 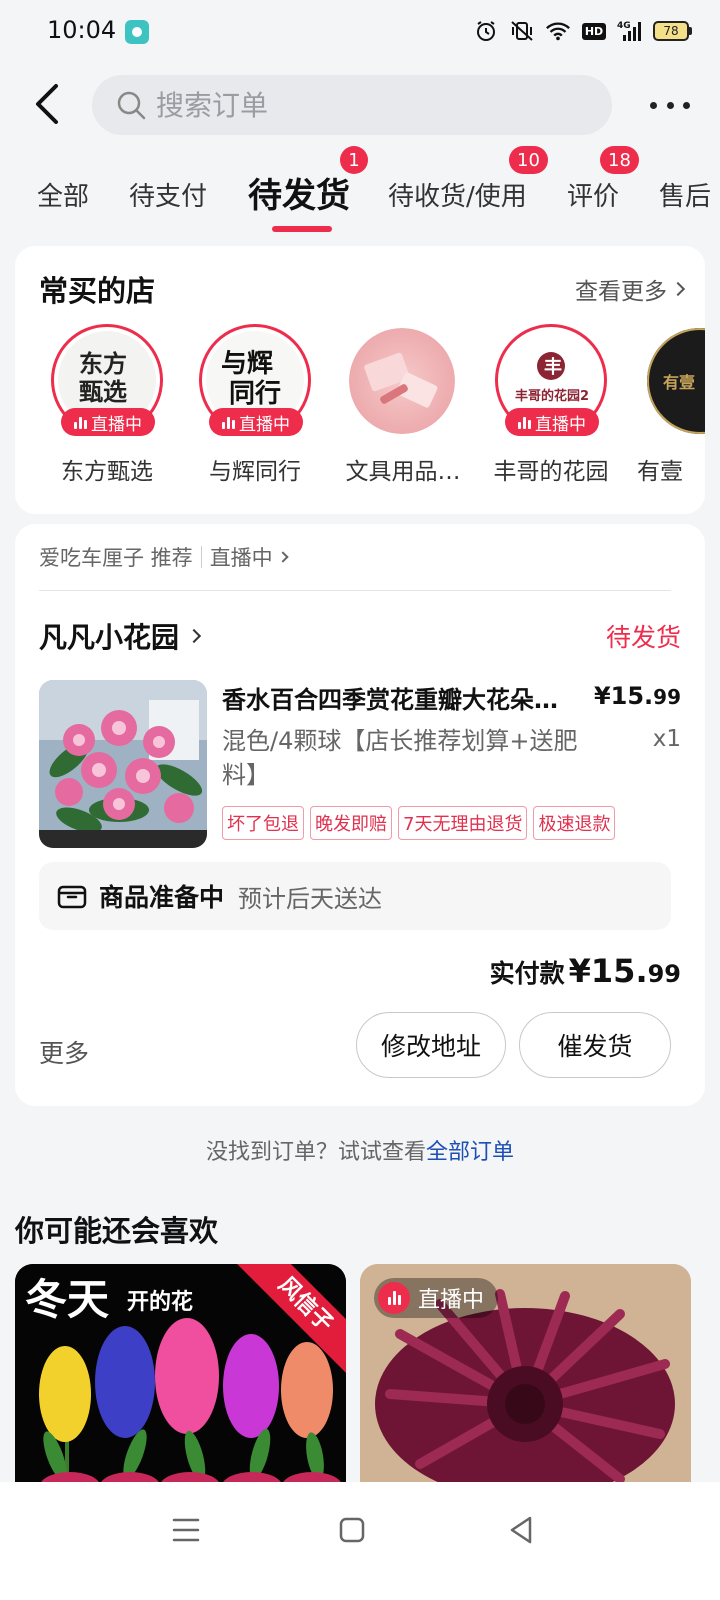 What do you see at coordinates (82, 30) in the screenshot?
I see `status-time: 10:04` at bounding box center [82, 30].